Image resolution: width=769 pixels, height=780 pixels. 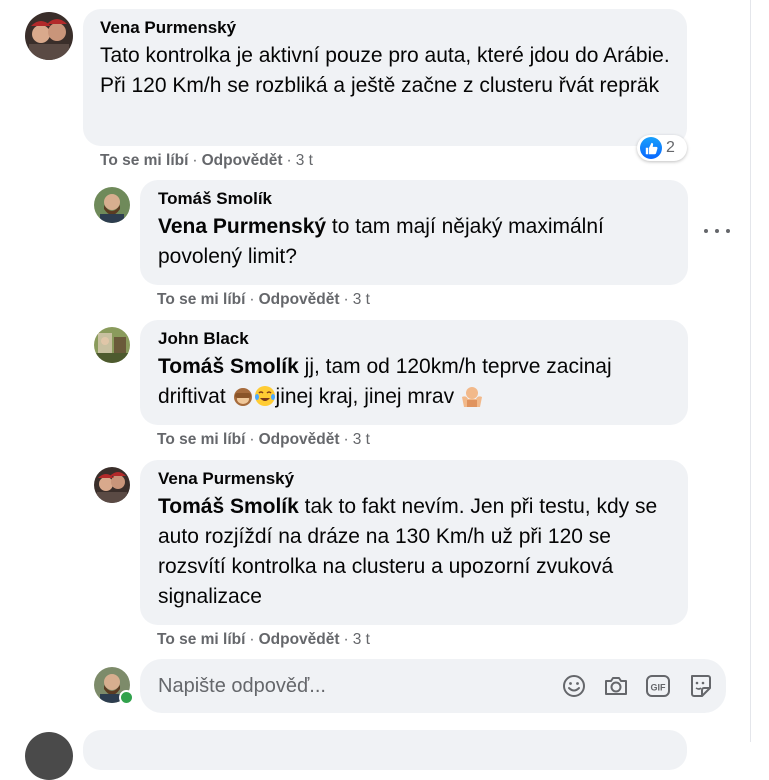 I want to click on mention-link: Vena Purmenský, so click(x=242, y=226).